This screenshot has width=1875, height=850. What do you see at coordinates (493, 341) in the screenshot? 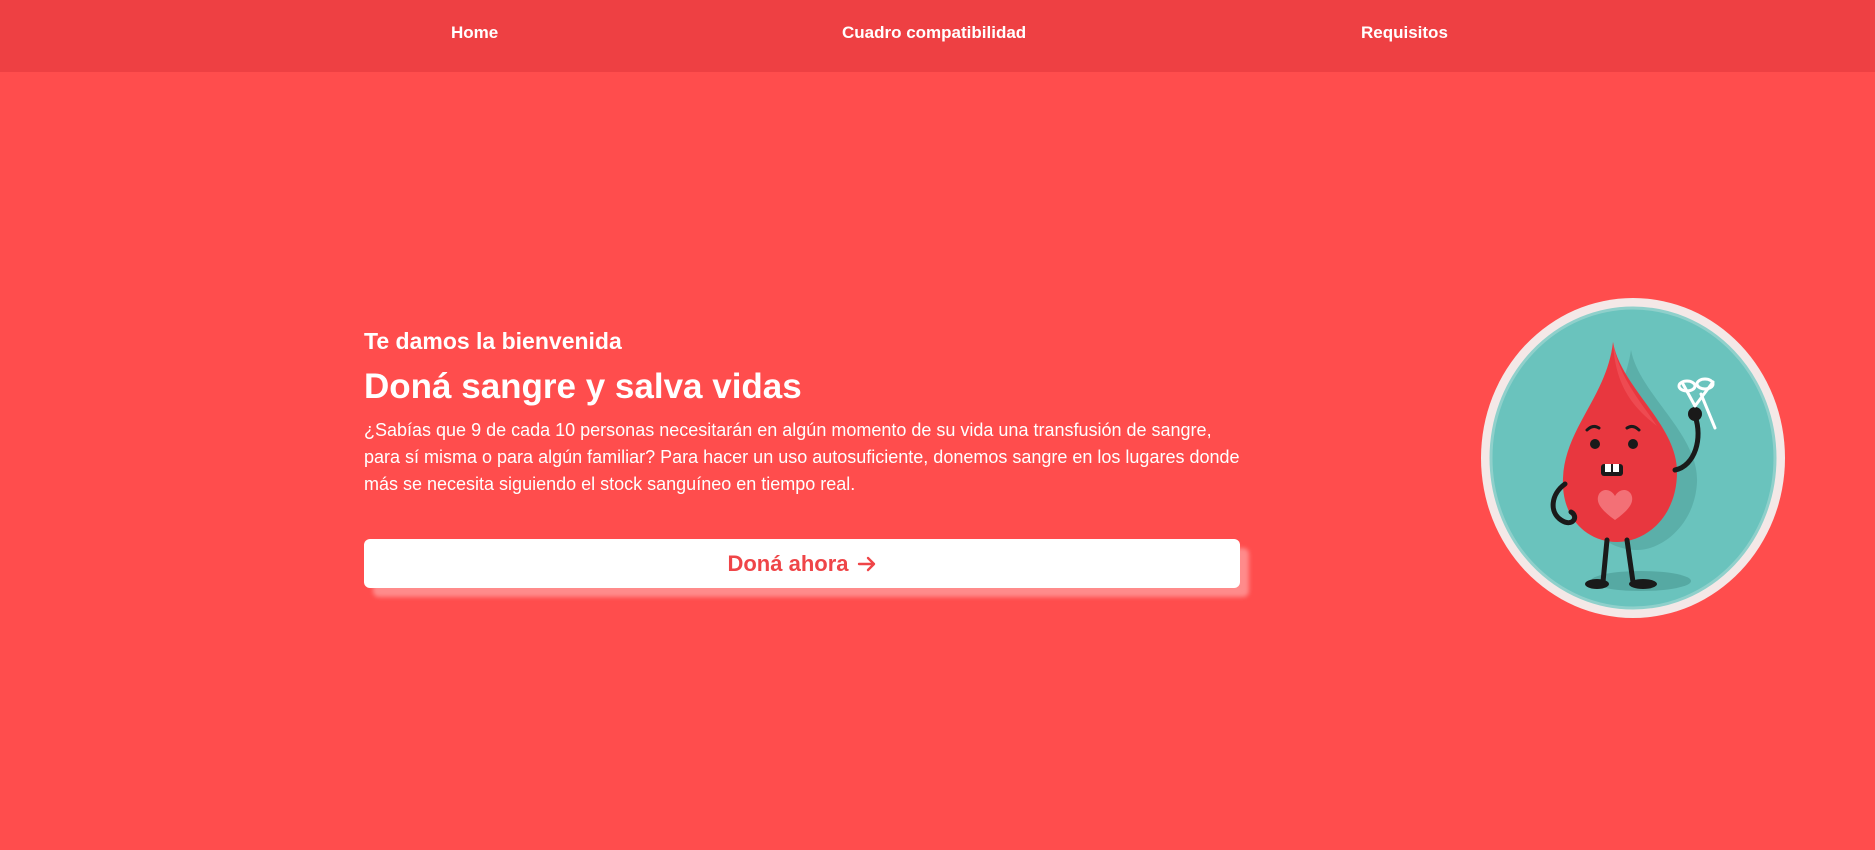
I see `hero-subtitle: Te damos la bienvenida` at bounding box center [493, 341].